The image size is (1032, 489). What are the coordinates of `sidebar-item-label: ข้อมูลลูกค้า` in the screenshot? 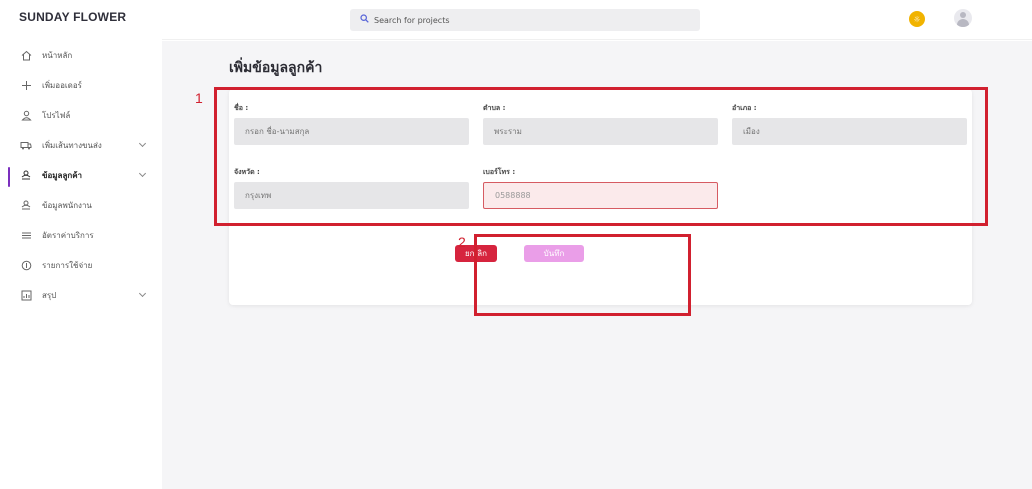 It's located at (62, 175).